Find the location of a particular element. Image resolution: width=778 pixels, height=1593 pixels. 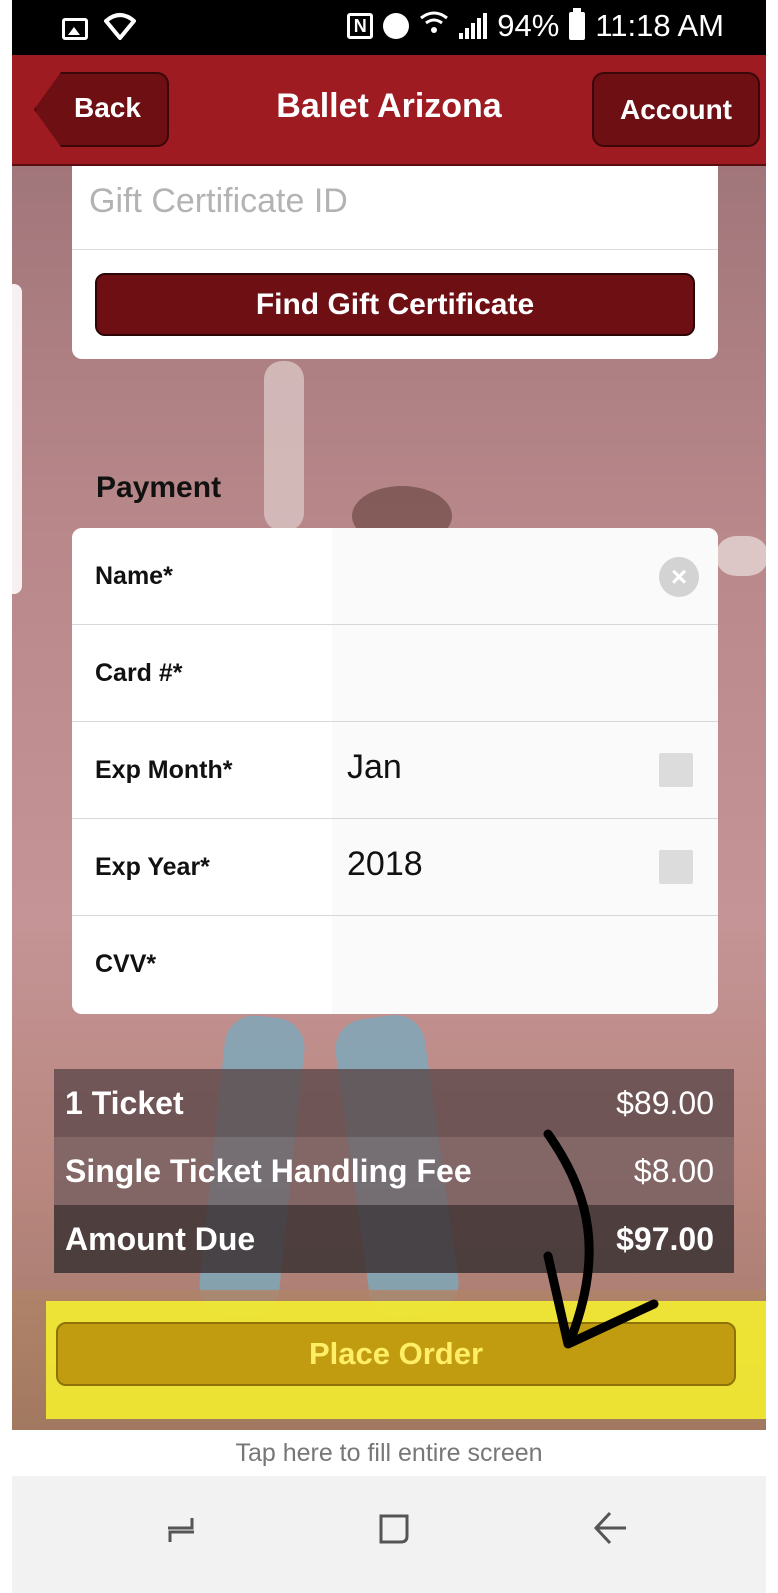

wifi-icon is located at coordinates (120, 28).